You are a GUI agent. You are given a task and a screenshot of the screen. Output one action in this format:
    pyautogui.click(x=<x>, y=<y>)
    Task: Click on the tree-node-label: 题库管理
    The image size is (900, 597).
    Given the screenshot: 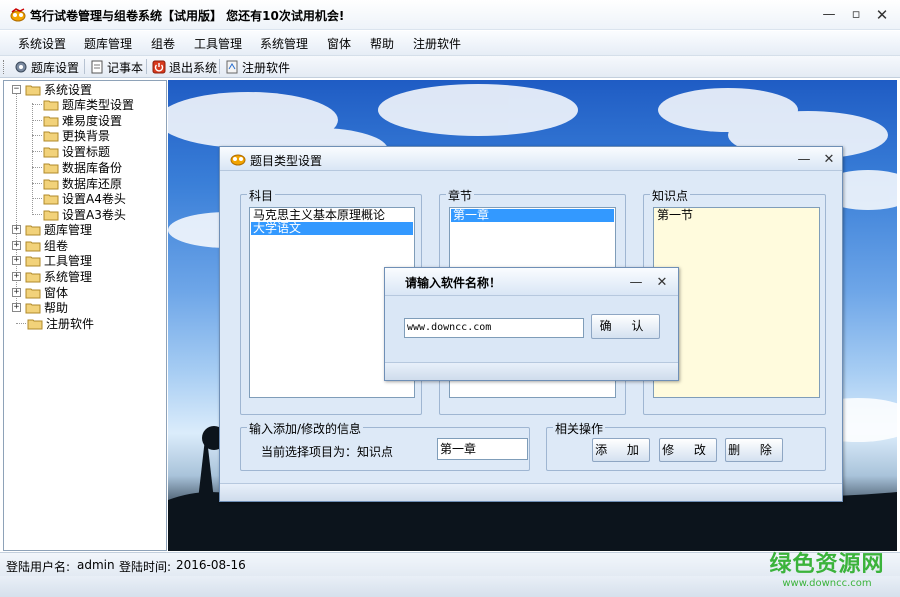 What is the action you would take?
    pyautogui.click(x=68, y=230)
    